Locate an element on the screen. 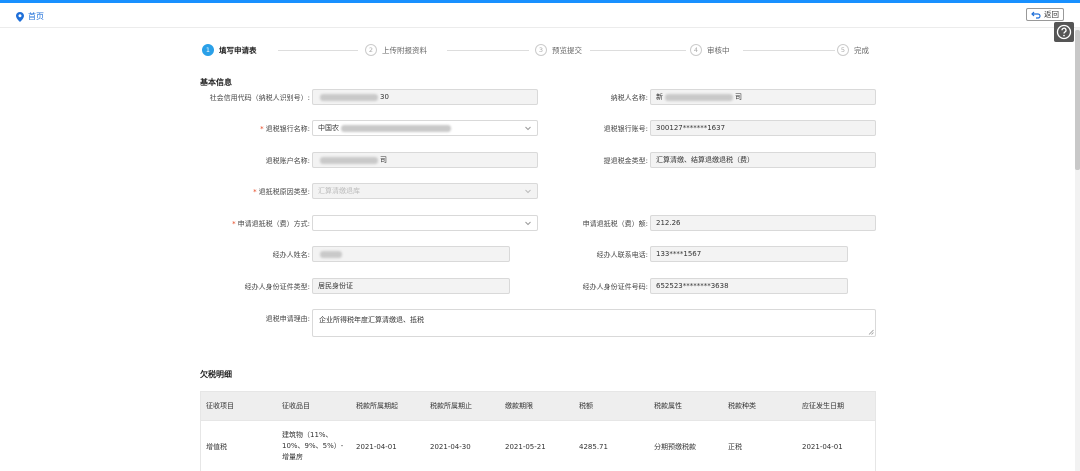 The height and width of the screenshot is (471, 1080). id-type-label: 经办人身份证件类型: is located at coordinates (277, 287).